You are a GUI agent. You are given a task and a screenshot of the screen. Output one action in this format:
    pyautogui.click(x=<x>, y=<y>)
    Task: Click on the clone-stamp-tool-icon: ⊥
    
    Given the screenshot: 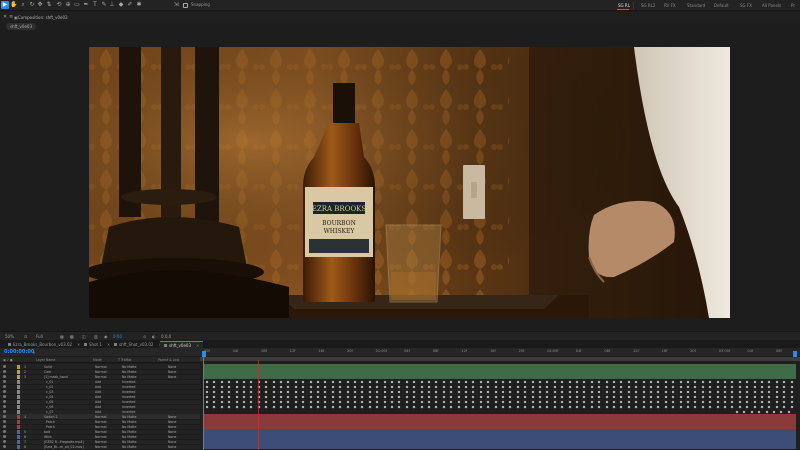 What is the action you would take?
    pyautogui.click(x=112, y=5)
    